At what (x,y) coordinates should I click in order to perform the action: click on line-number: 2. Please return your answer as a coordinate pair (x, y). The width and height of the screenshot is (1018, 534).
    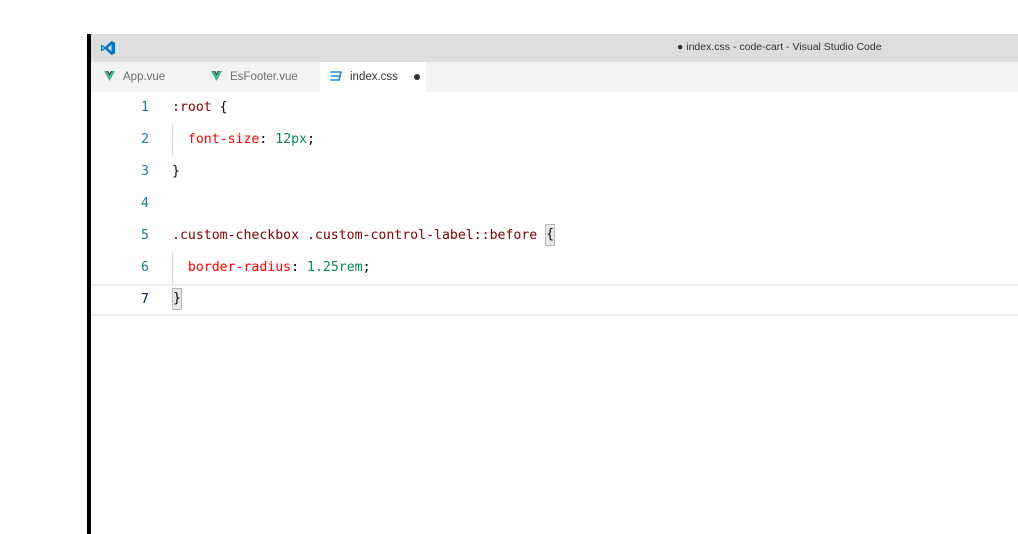
    Looking at the image, I should click on (145, 139).